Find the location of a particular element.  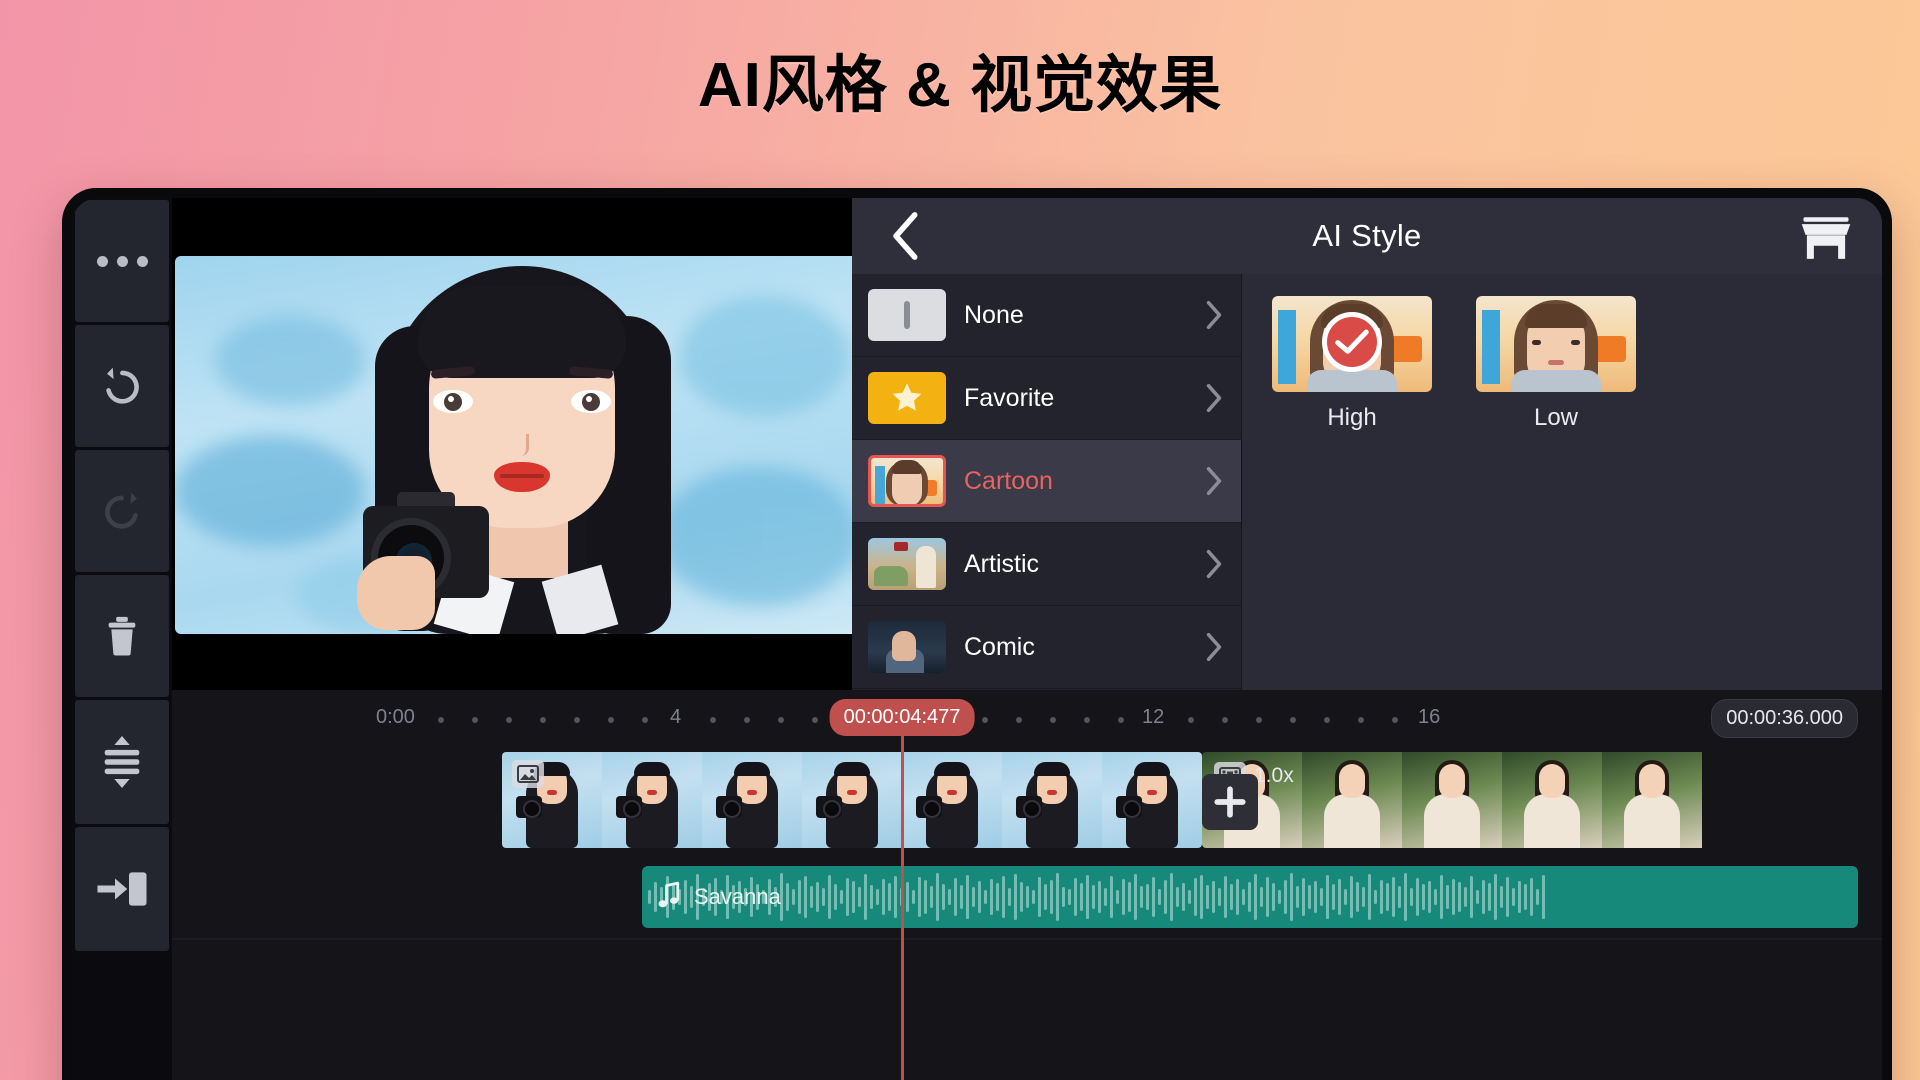

playhead-time-chip: 00:00:04:477 is located at coordinates (902, 717).